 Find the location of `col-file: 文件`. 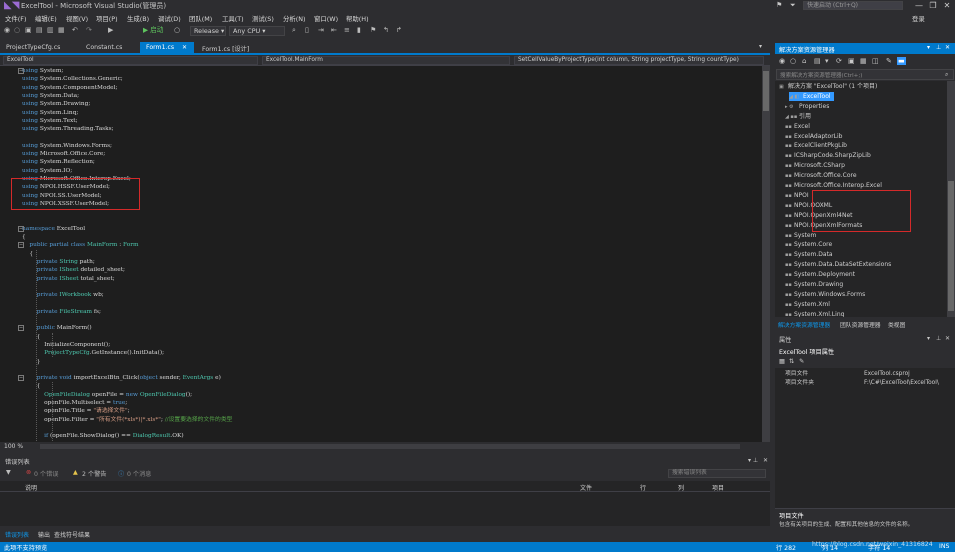

col-file: 文件 is located at coordinates (586, 487).